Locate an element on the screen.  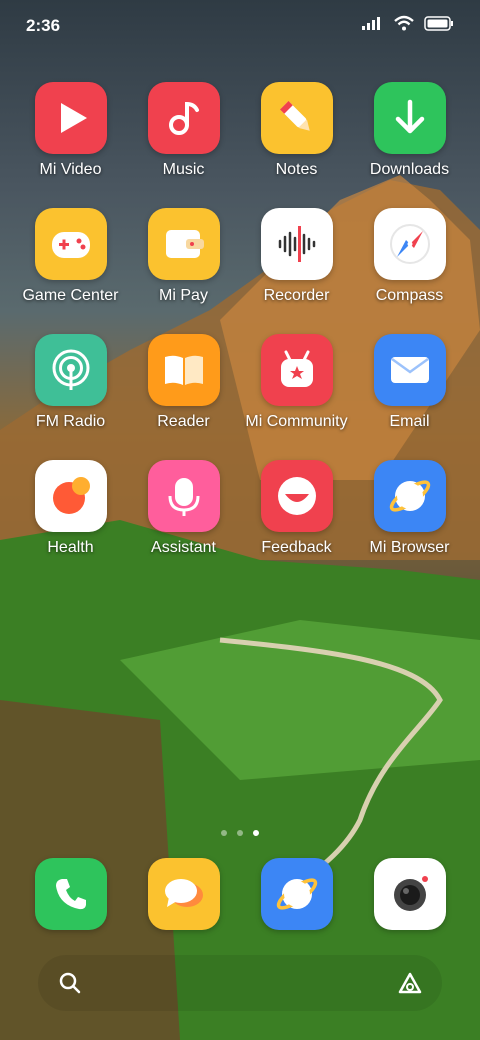
waveform-icon is located at coordinates (296, 244).